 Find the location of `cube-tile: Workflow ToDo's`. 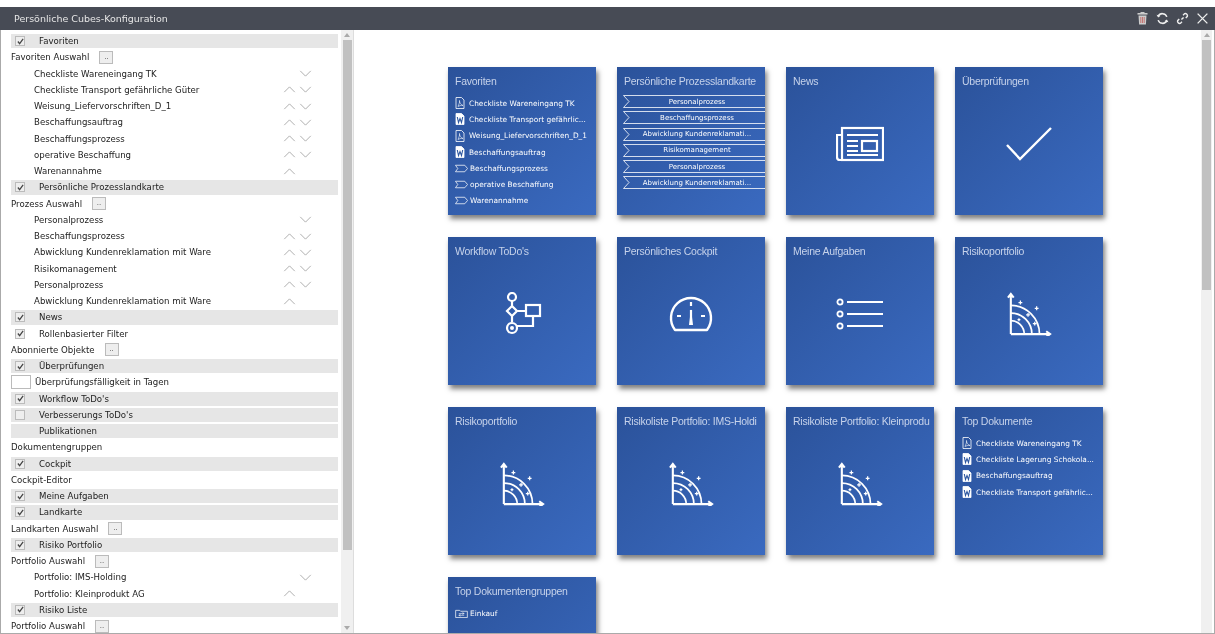

cube-tile: Workflow ToDo's is located at coordinates (522, 311).